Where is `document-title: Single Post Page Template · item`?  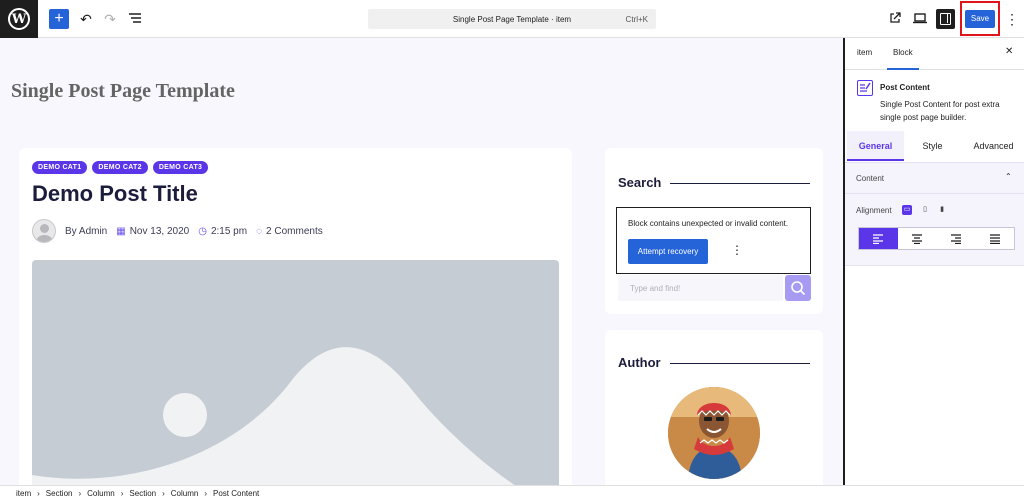 document-title: Single Post Page Template · item is located at coordinates (512, 19).